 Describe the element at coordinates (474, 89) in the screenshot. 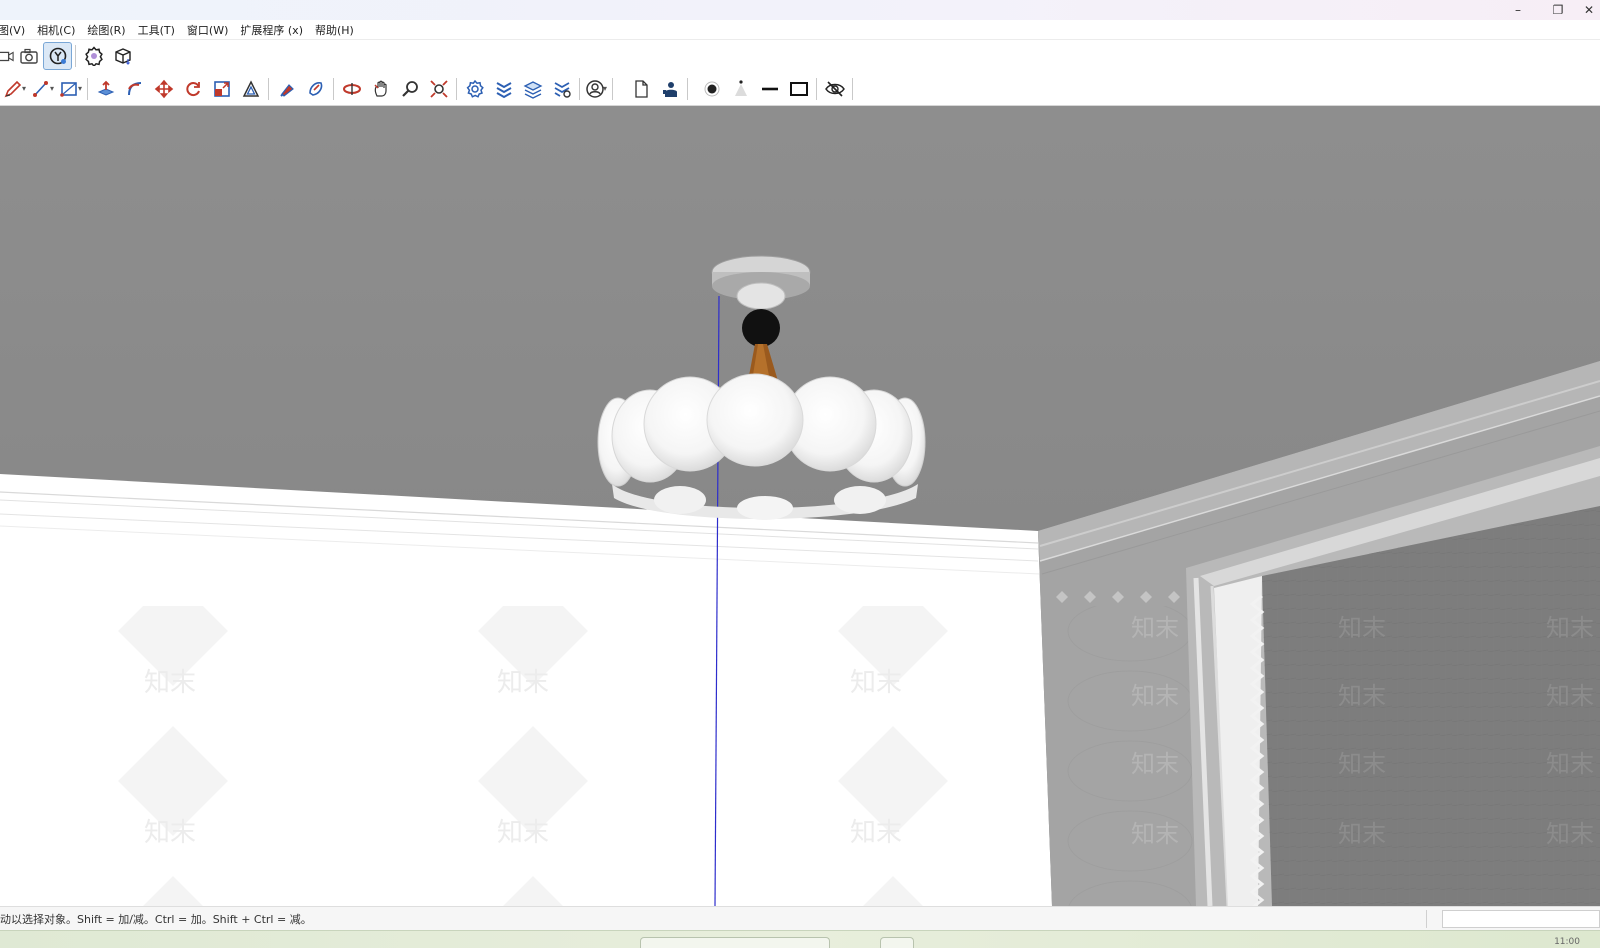

I see `materials-icon` at that location.